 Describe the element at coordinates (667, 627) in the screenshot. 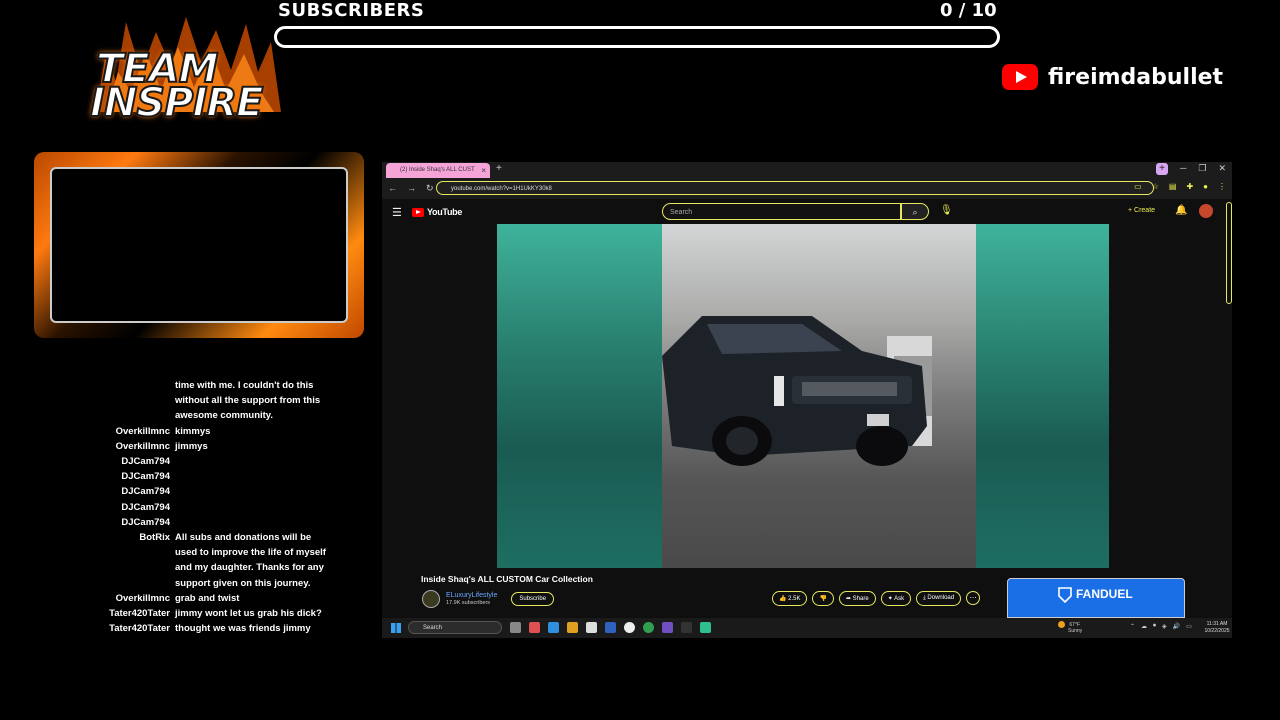

I see `discord-icon` at that location.